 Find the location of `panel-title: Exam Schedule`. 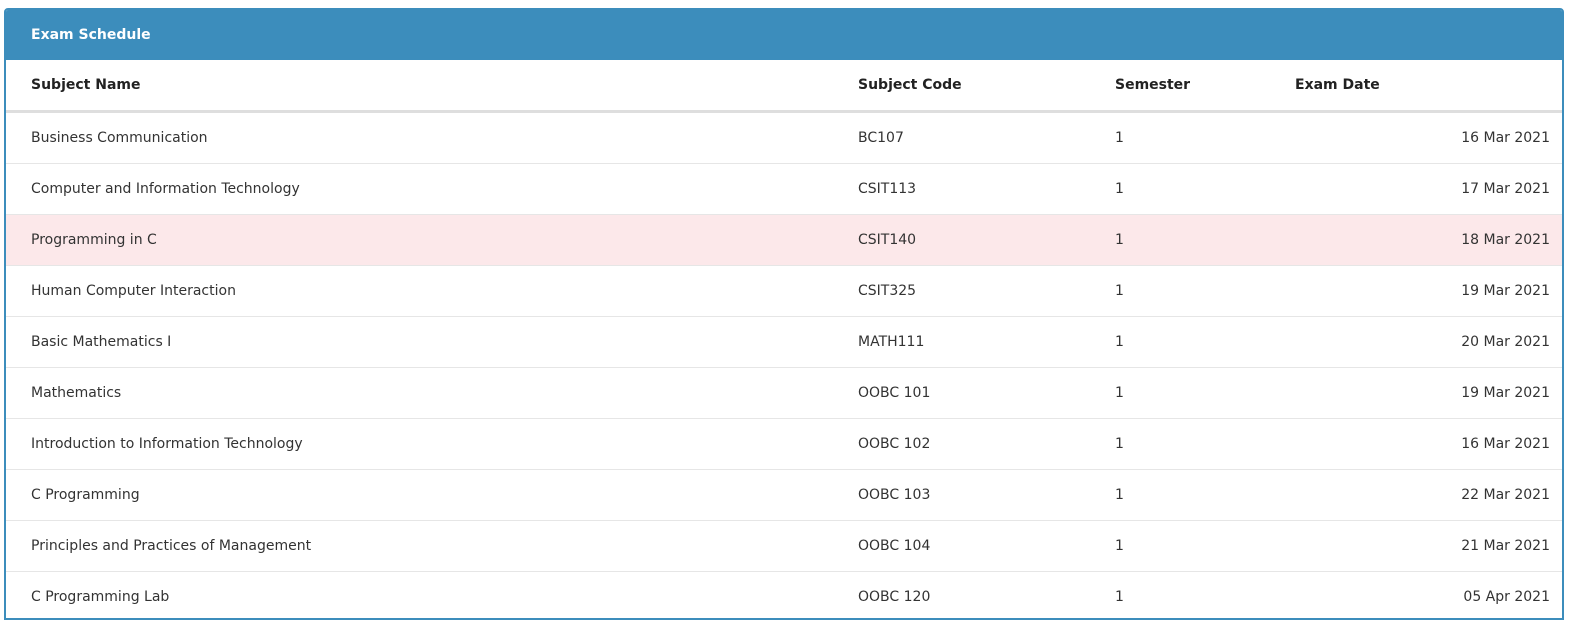

panel-title: Exam Schedule is located at coordinates (91, 34).